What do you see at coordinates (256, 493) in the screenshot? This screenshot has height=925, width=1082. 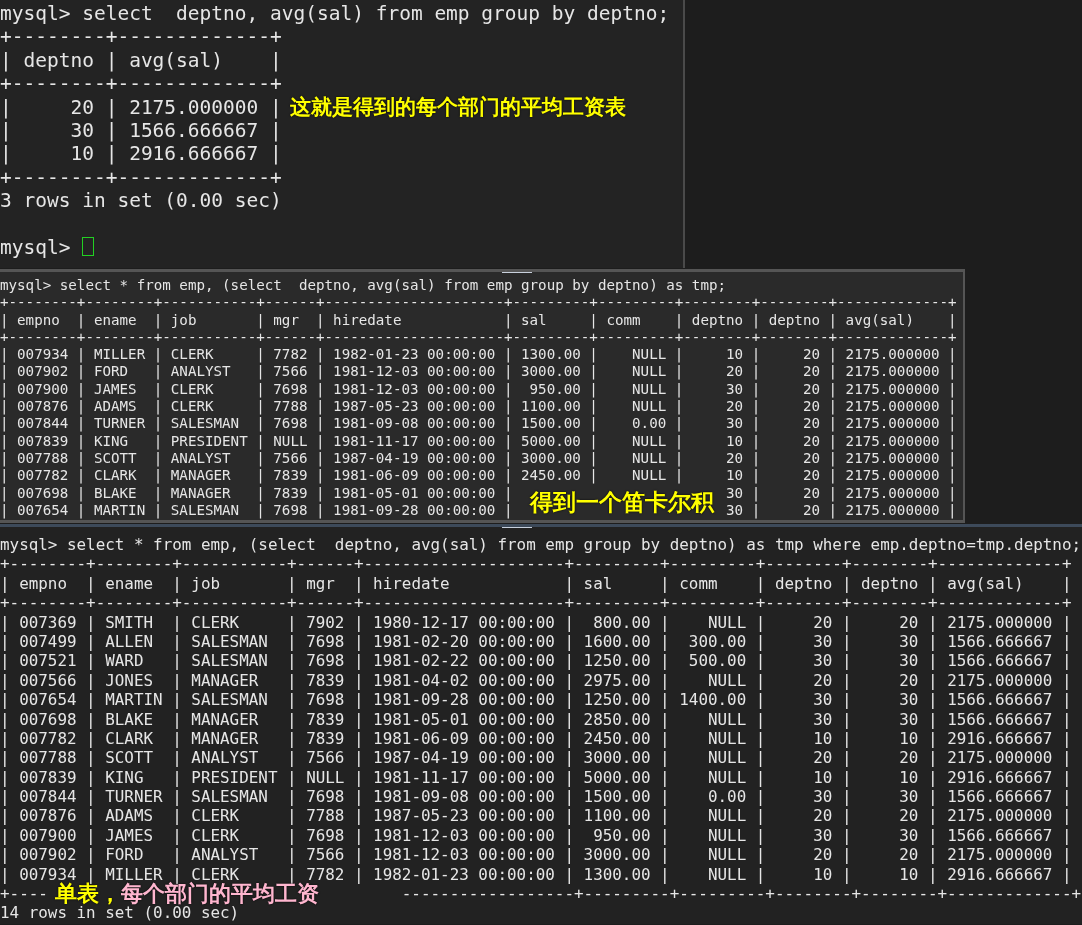 I see `terminal-line: | 007698 | BLAKE | MANAGER | 7839 | 1981-05-01 00:00:00 |` at bounding box center [256, 493].